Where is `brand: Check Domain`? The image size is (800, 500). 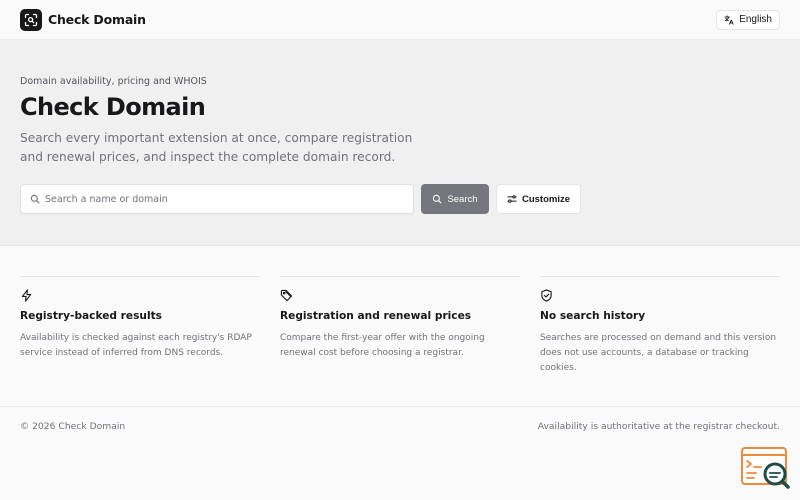
brand: Check Domain is located at coordinates (83, 19).